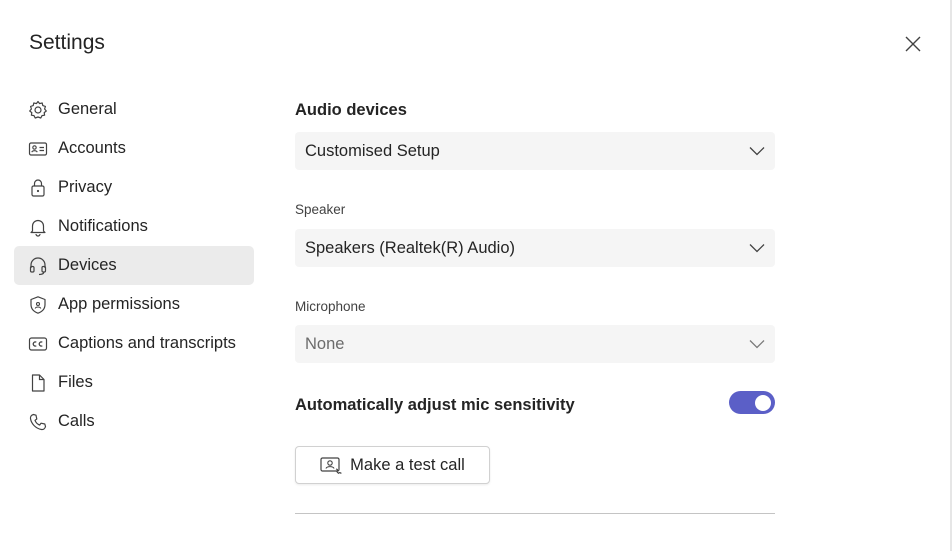 The image size is (952, 551). I want to click on microphone-dropdown: None, so click(535, 344).